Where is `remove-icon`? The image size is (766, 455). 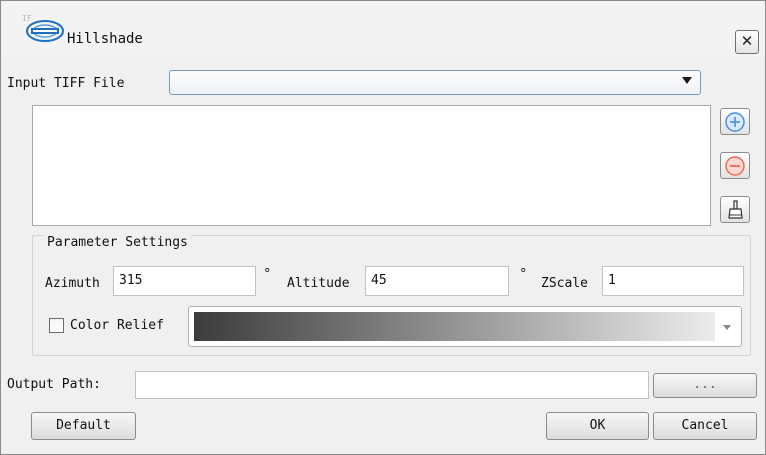 remove-icon is located at coordinates (735, 165).